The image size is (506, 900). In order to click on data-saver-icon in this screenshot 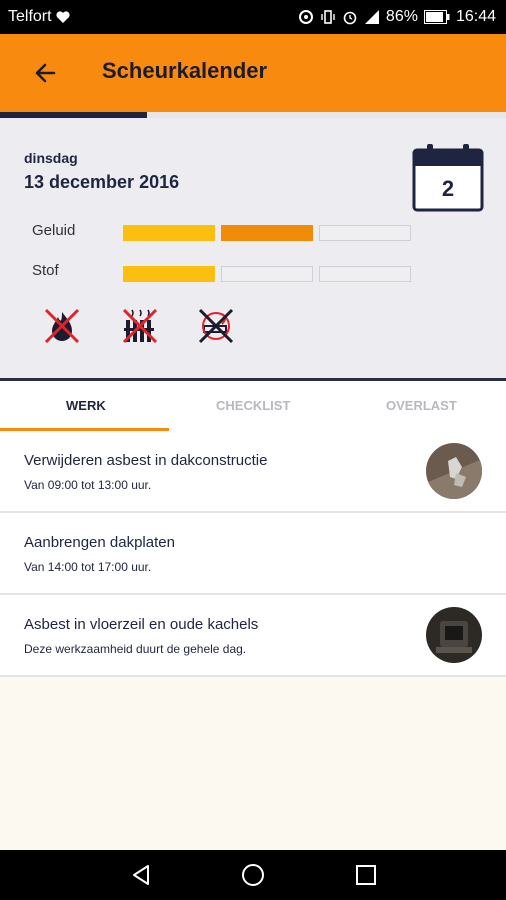, I will do `click(305, 17)`.